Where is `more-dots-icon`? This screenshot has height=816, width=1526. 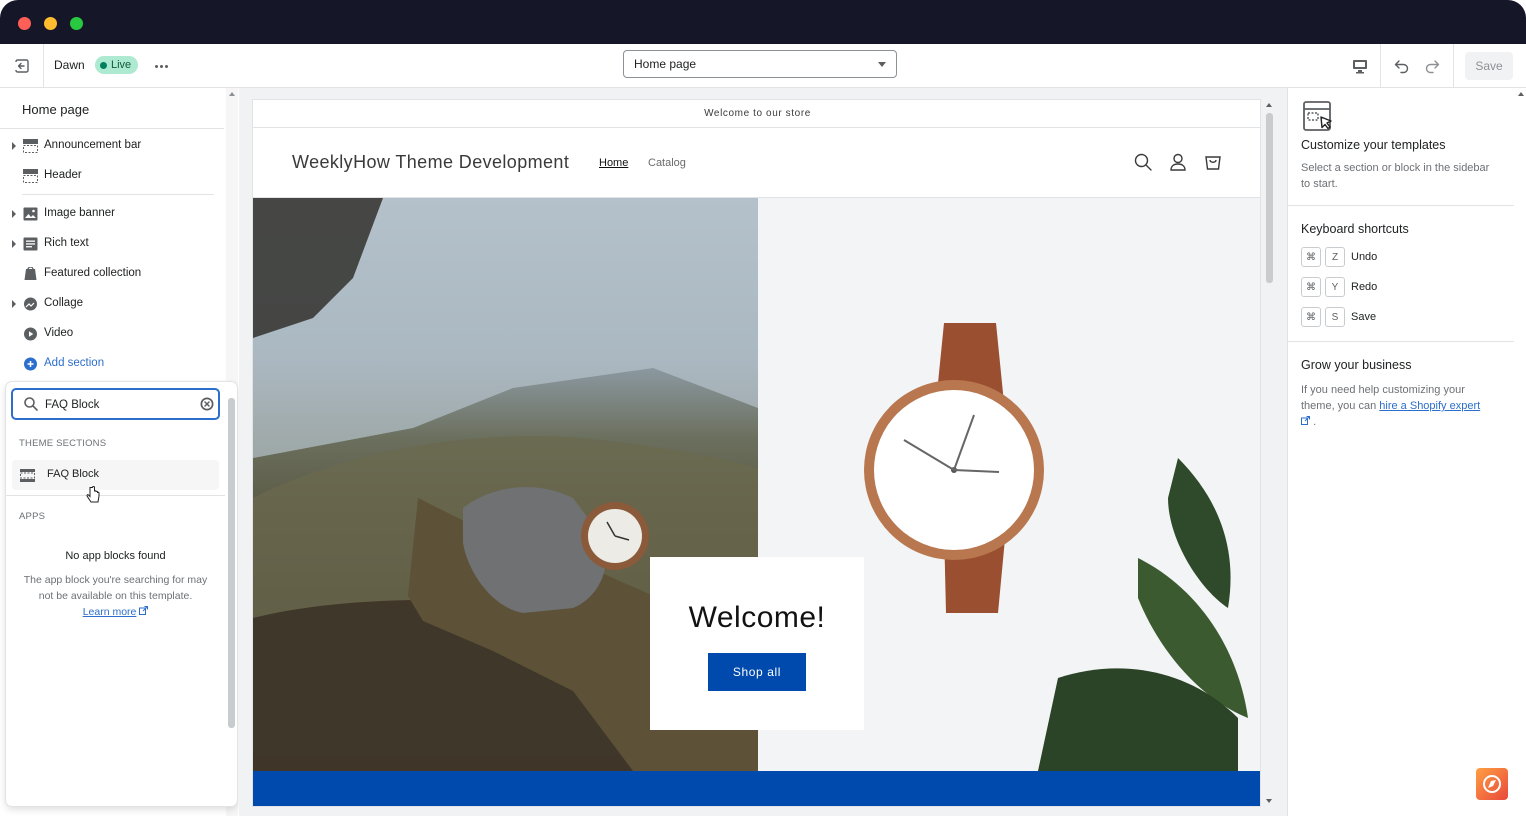 more-dots-icon is located at coordinates (156, 66).